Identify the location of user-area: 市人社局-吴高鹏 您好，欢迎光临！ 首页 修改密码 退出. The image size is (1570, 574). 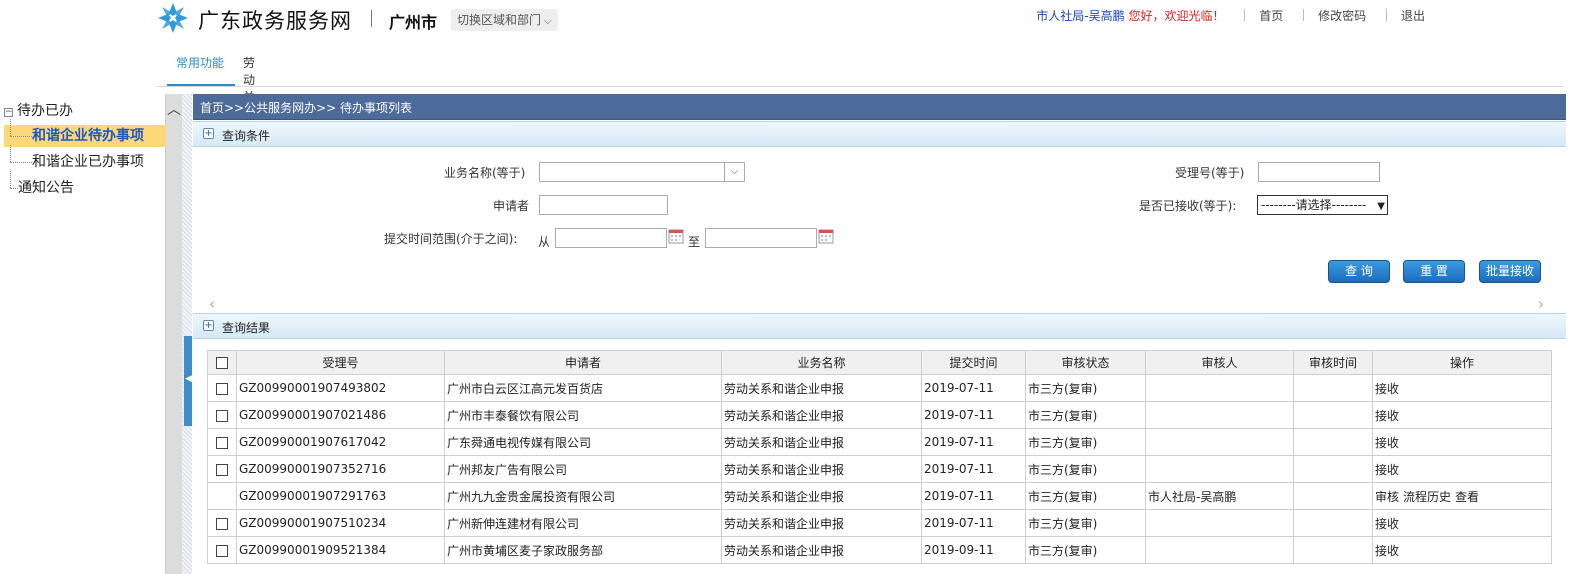
(1230, 15).